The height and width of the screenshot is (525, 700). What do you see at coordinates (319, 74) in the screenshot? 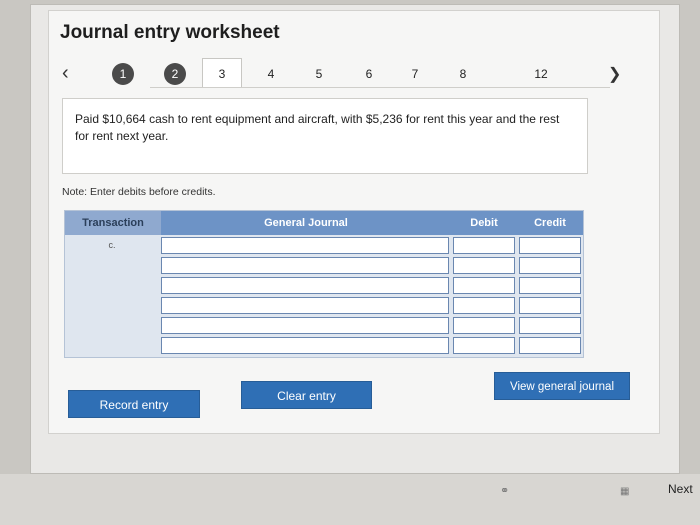
I see `step-5: 5` at bounding box center [319, 74].